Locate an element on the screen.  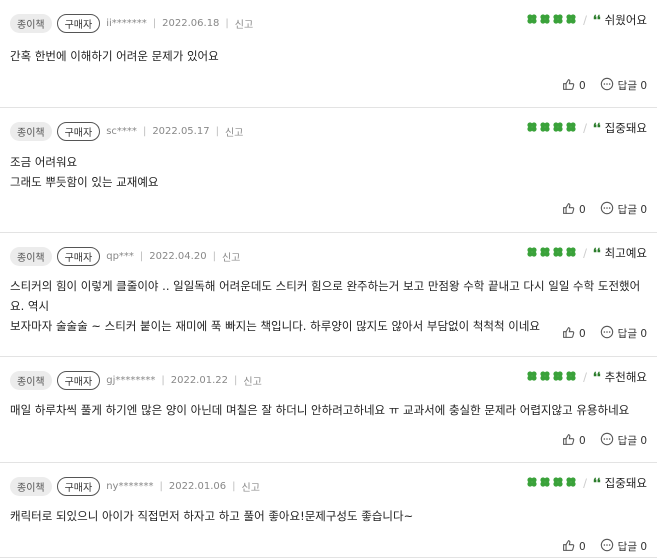
review-rating: / ❛❛ 최고예요 is located at coordinates (586, 253).